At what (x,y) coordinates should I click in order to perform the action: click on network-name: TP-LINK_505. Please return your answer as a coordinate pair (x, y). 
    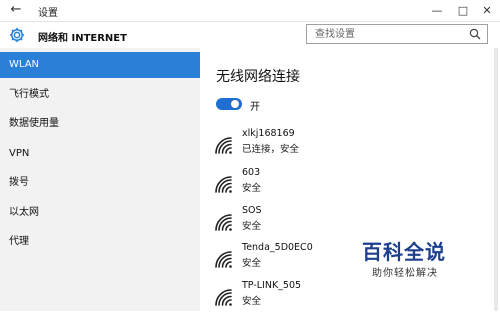
    Looking at the image, I should click on (272, 285).